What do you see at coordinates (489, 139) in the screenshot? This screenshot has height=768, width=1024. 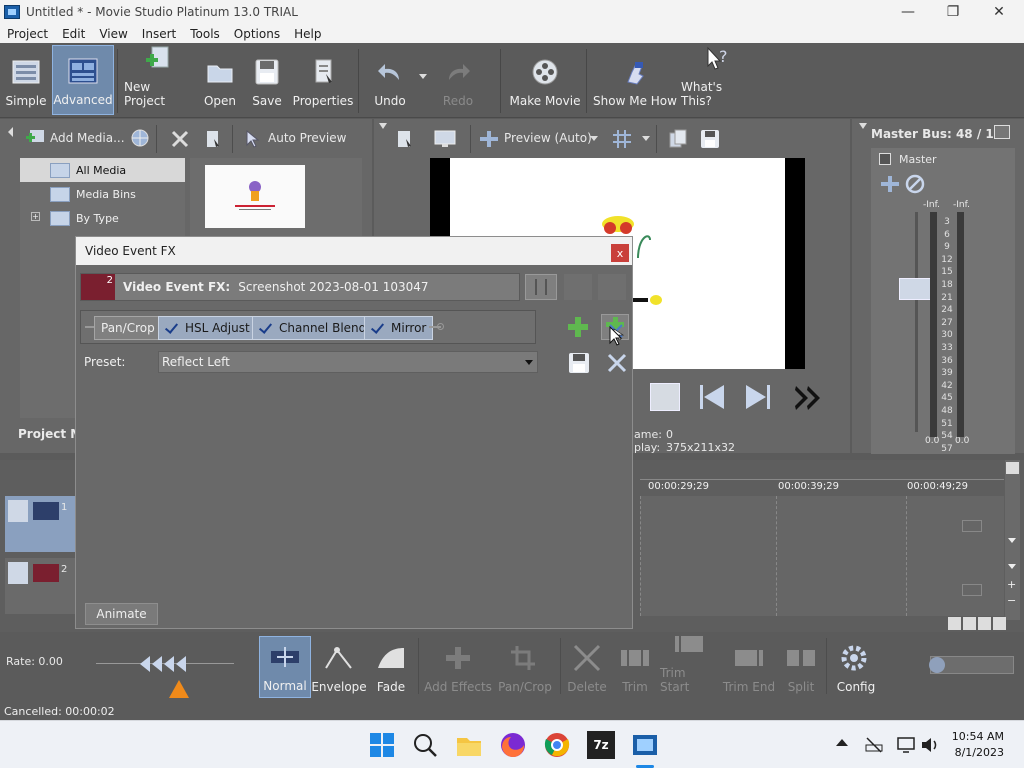 I see `split-screen-icon` at bounding box center [489, 139].